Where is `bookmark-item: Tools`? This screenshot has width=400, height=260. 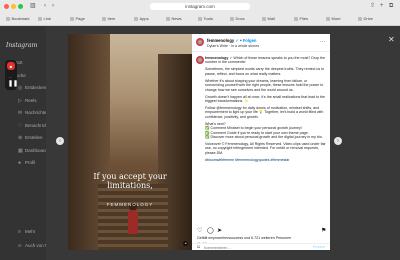 bookmark-item: Tools is located at coordinates (205, 18).